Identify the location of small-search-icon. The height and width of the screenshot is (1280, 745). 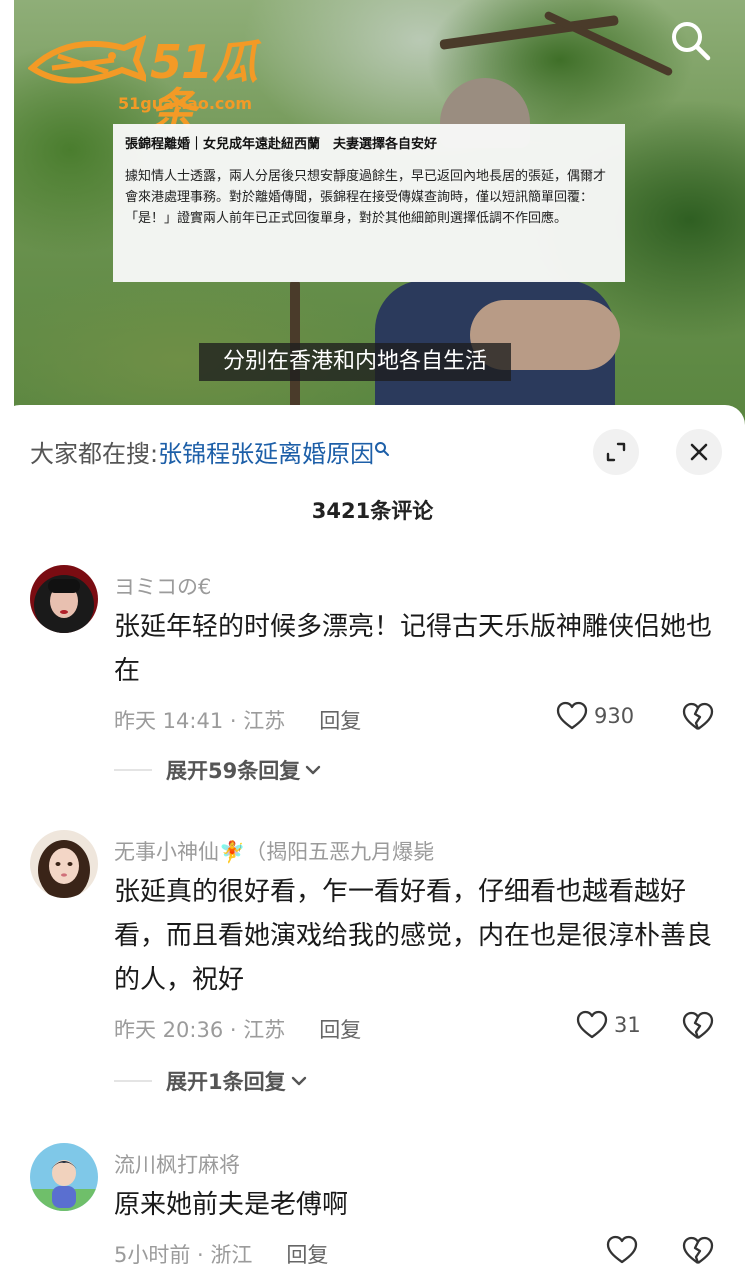
(382, 449).